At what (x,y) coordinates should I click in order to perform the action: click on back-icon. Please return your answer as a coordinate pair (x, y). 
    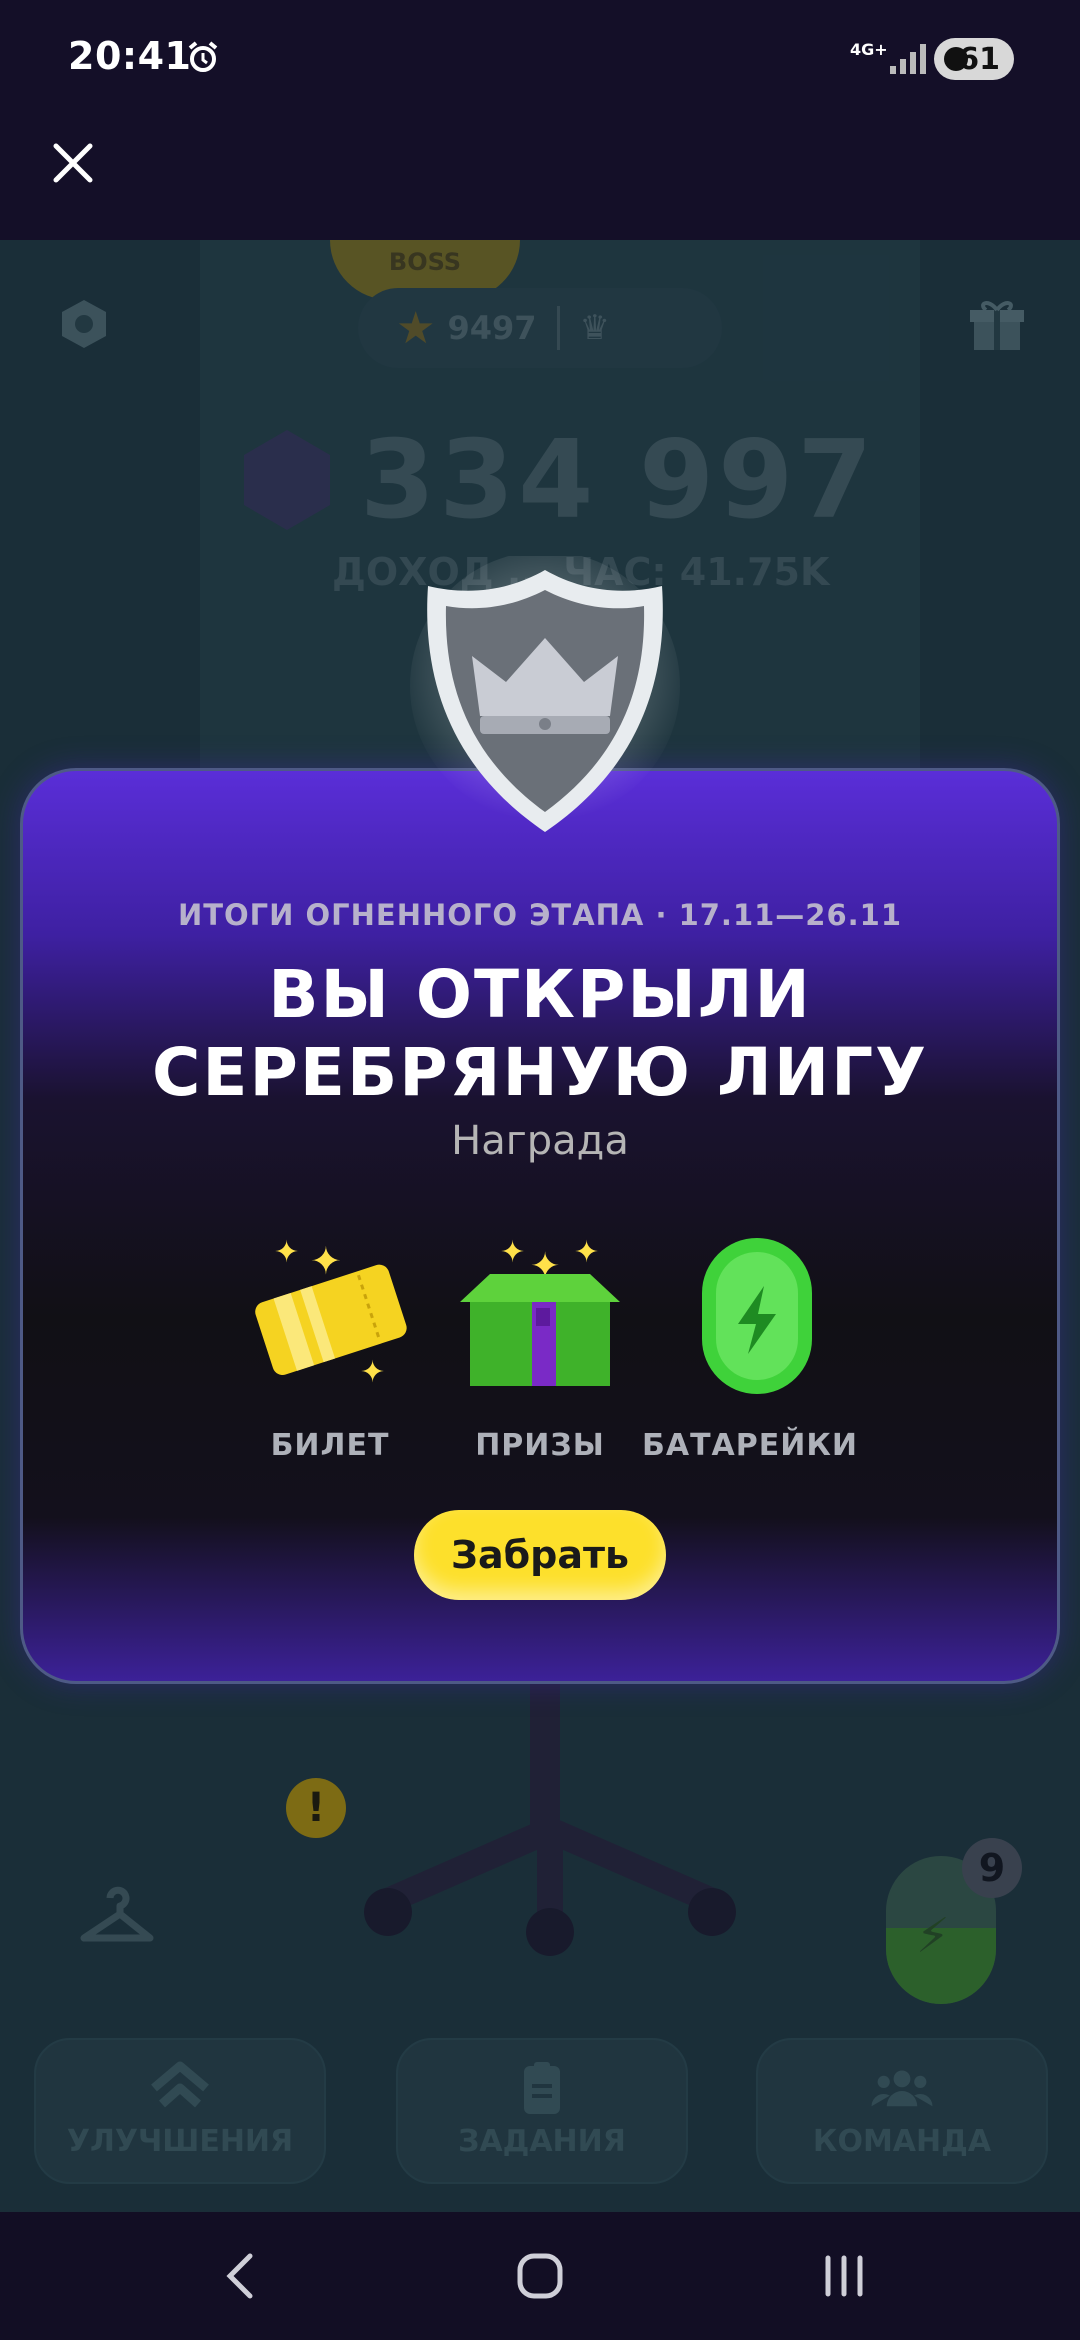
    Looking at the image, I should click on (240, 2276).